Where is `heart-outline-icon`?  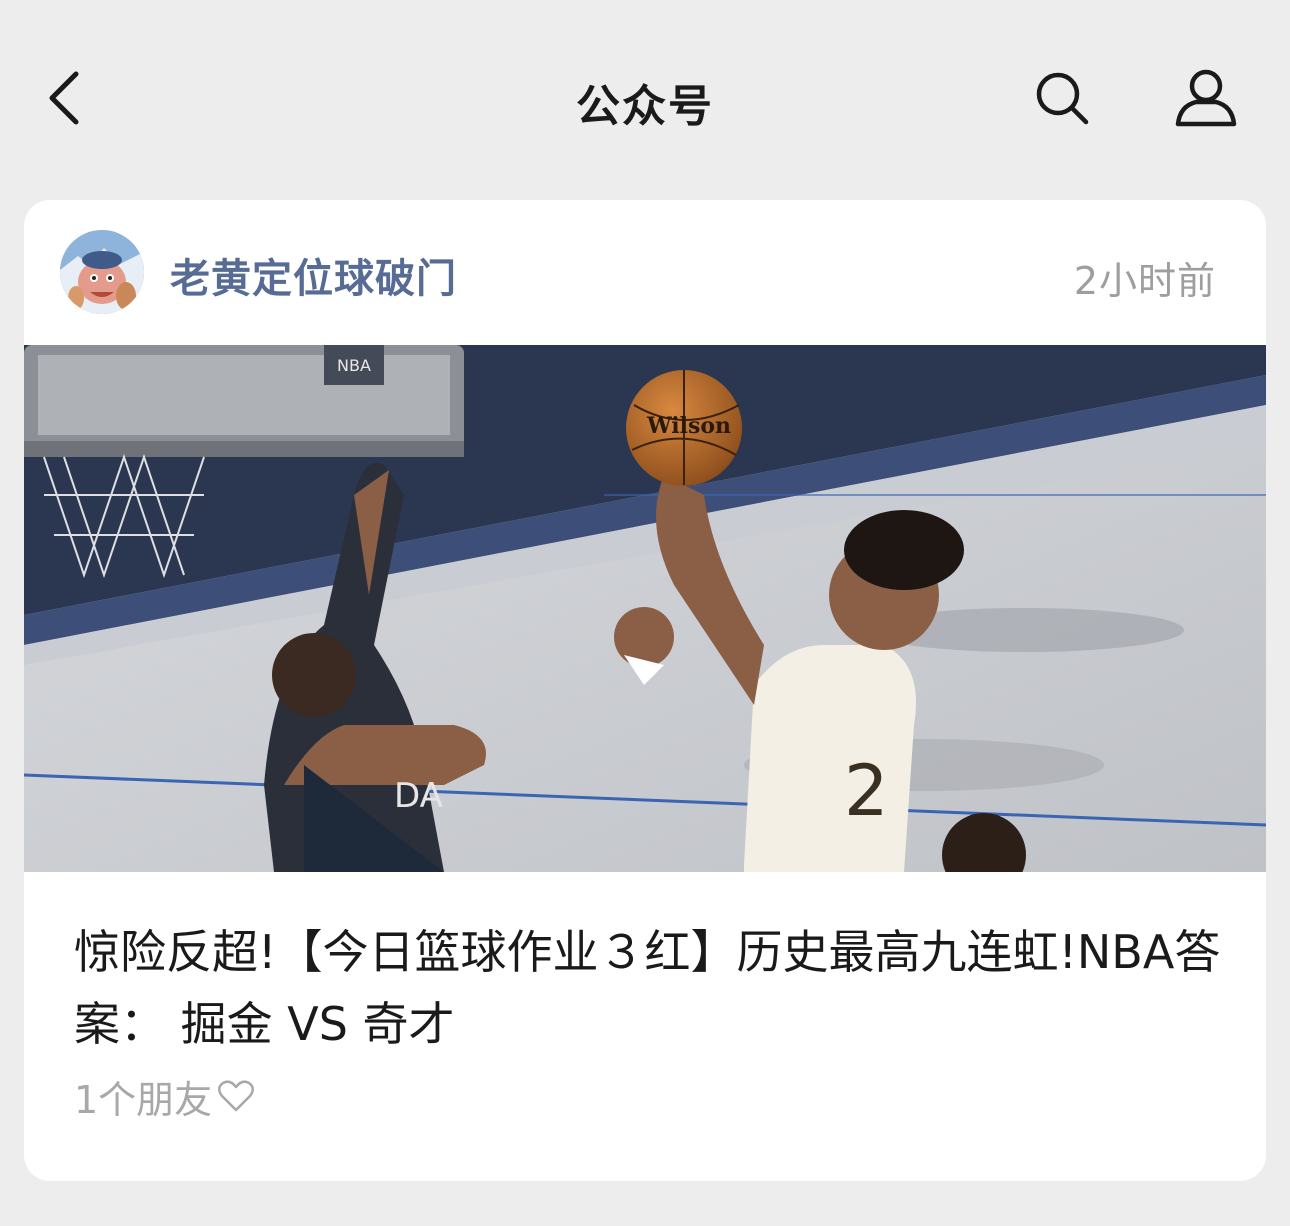 heart-outline-icon is located at coordinates (236, 1096).